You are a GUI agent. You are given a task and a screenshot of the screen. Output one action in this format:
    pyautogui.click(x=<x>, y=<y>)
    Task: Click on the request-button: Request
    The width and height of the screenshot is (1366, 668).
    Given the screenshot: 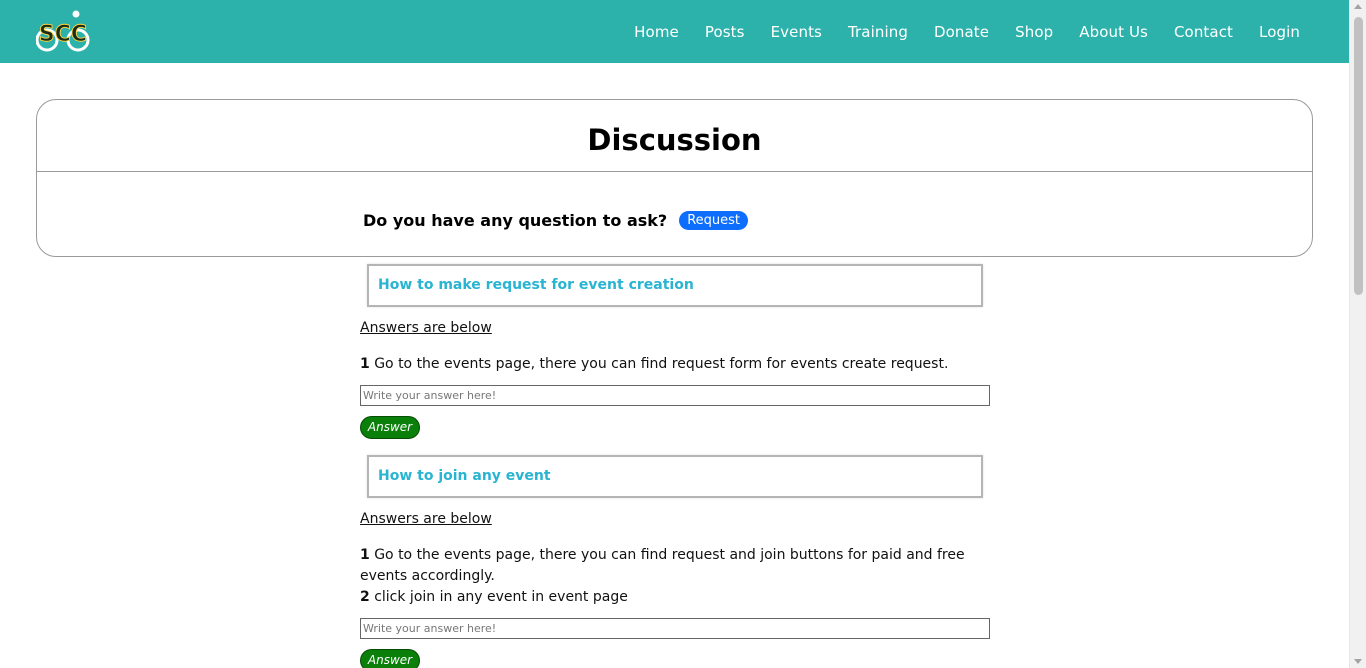 What is the action you would take?
    pyautogui.click(x=714, y=220)
    